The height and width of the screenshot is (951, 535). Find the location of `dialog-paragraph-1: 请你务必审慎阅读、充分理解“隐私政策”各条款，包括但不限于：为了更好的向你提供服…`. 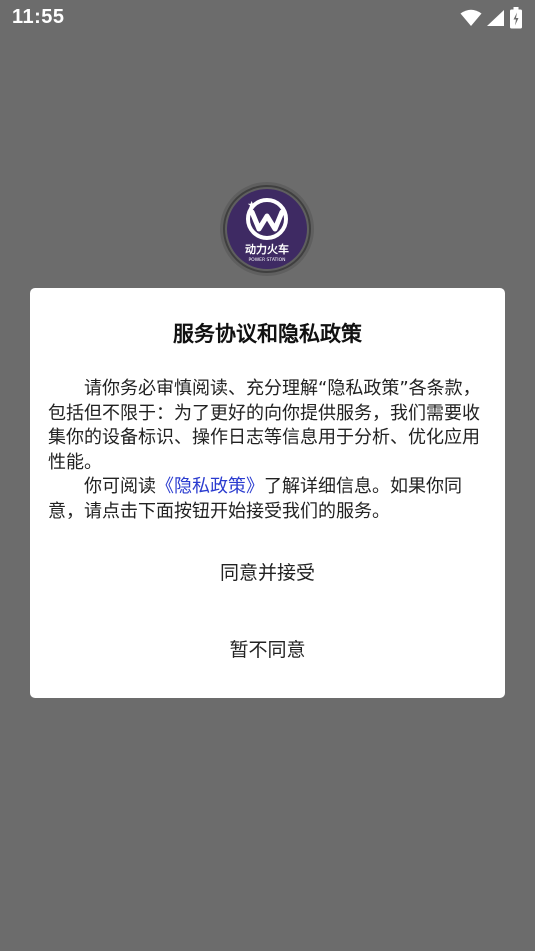

dialog-paragraph-1: 请你务必审慎阅读、充分理解“隐私政策”各条款，包括但不限于：为了更好的向你提供服… is located at coordinates (264, 425).